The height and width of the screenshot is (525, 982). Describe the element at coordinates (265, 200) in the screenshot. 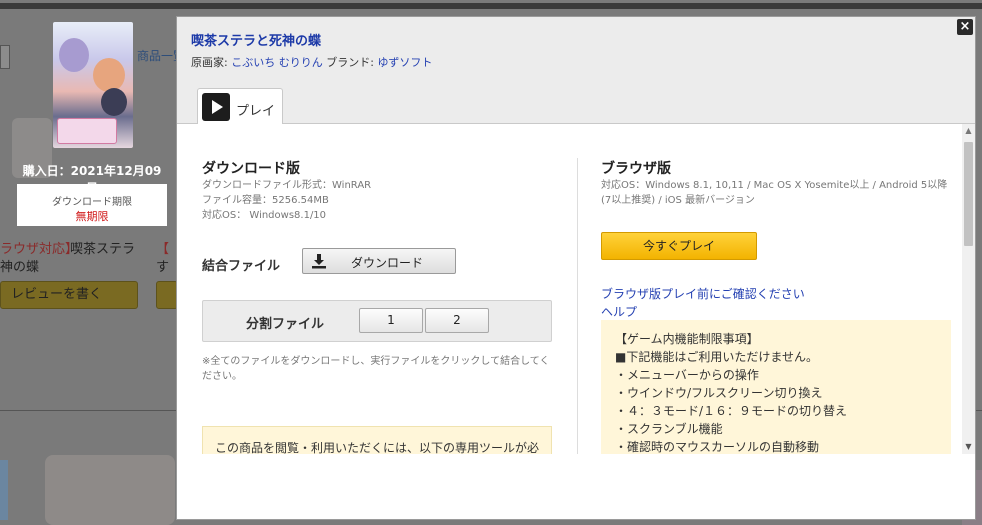

I see `download-size: ファイル容量：5256.54MB` at that location.